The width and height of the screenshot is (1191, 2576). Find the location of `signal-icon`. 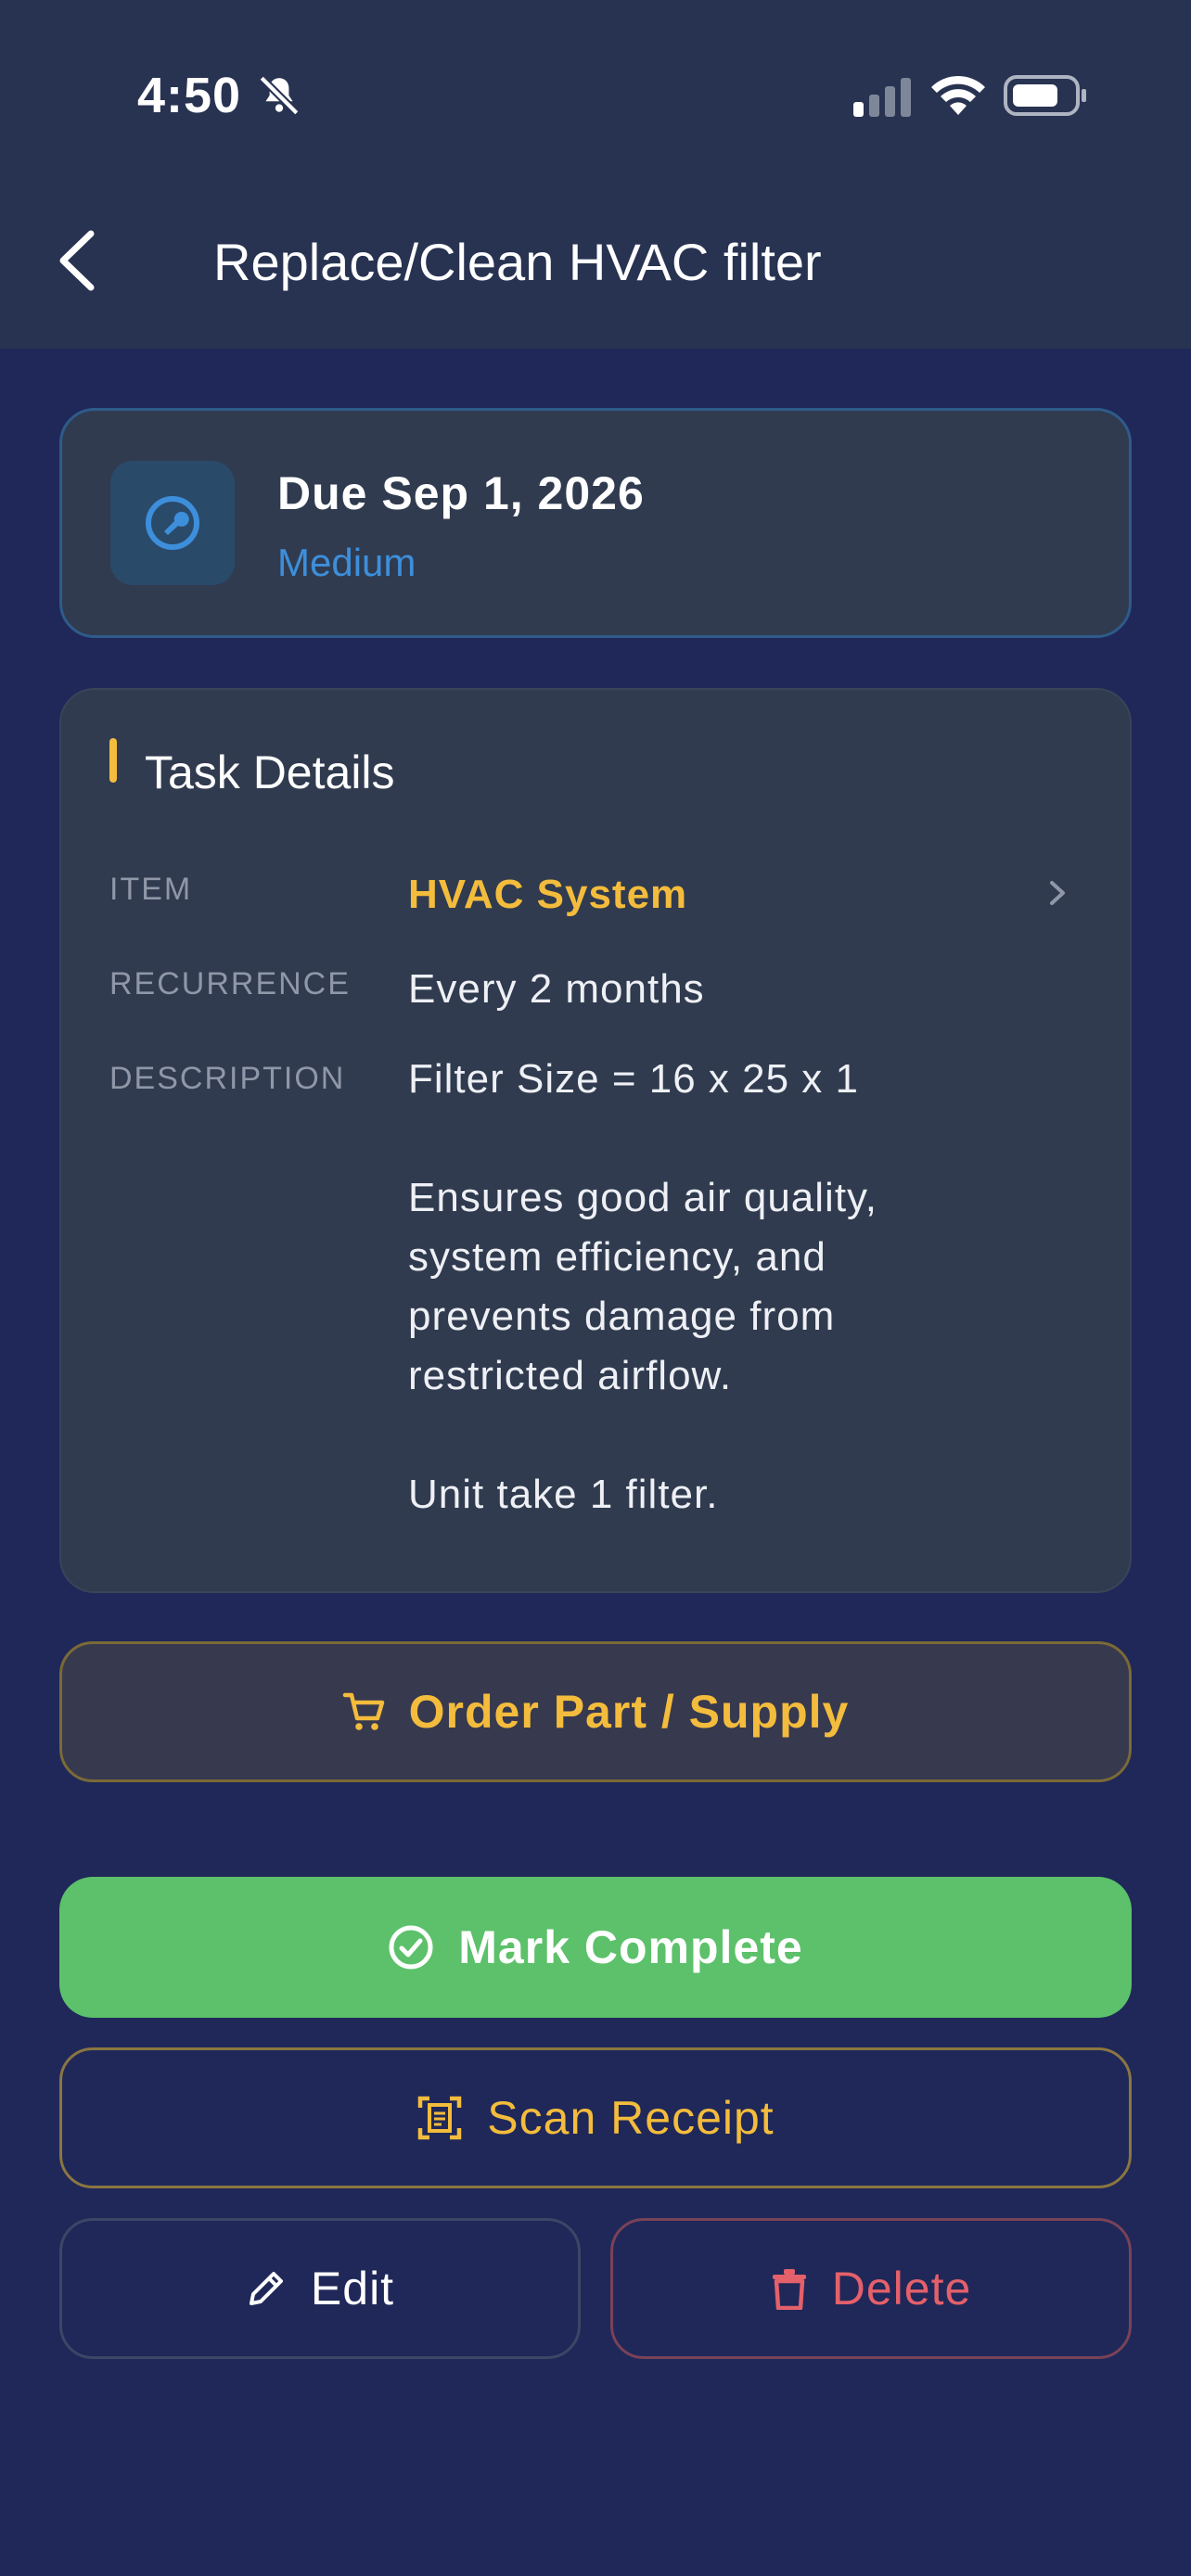

signal-icon is located at coordinates (883, 99).